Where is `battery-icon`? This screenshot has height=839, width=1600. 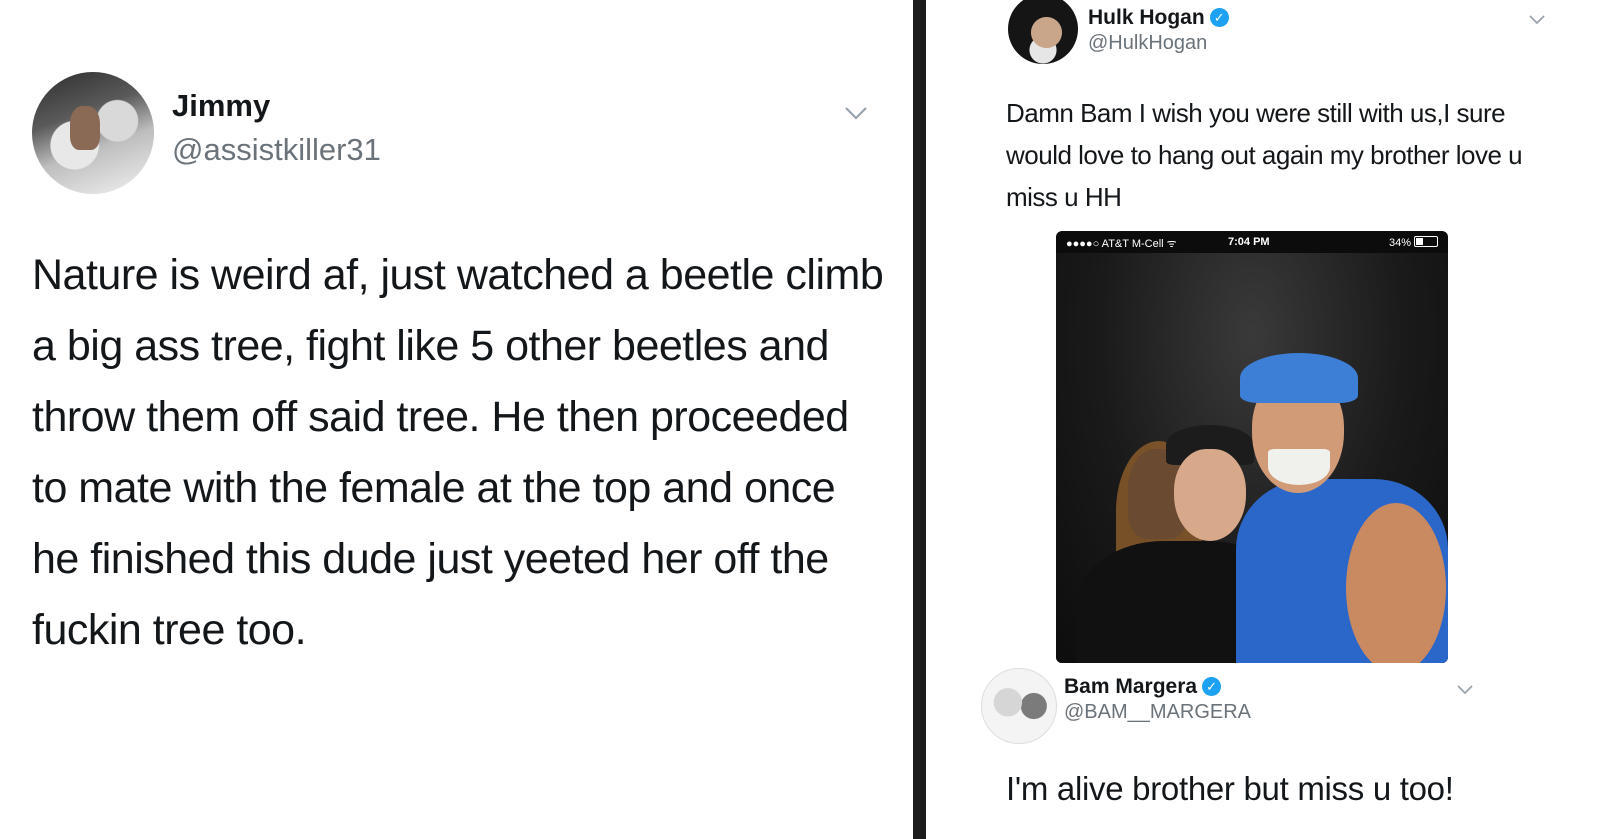 battery-icon is located at coordinates (1426, 241).